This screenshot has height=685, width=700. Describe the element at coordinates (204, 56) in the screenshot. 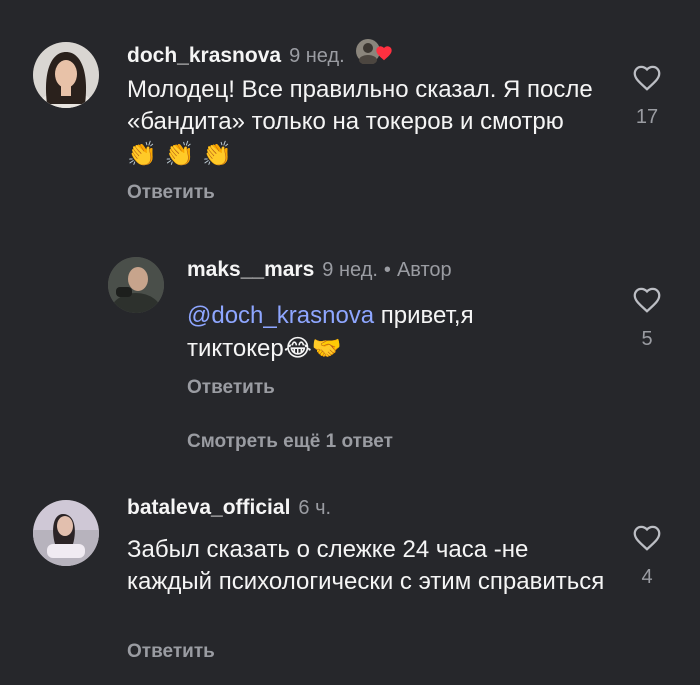

I see `username: doch_krasnova` at that location.